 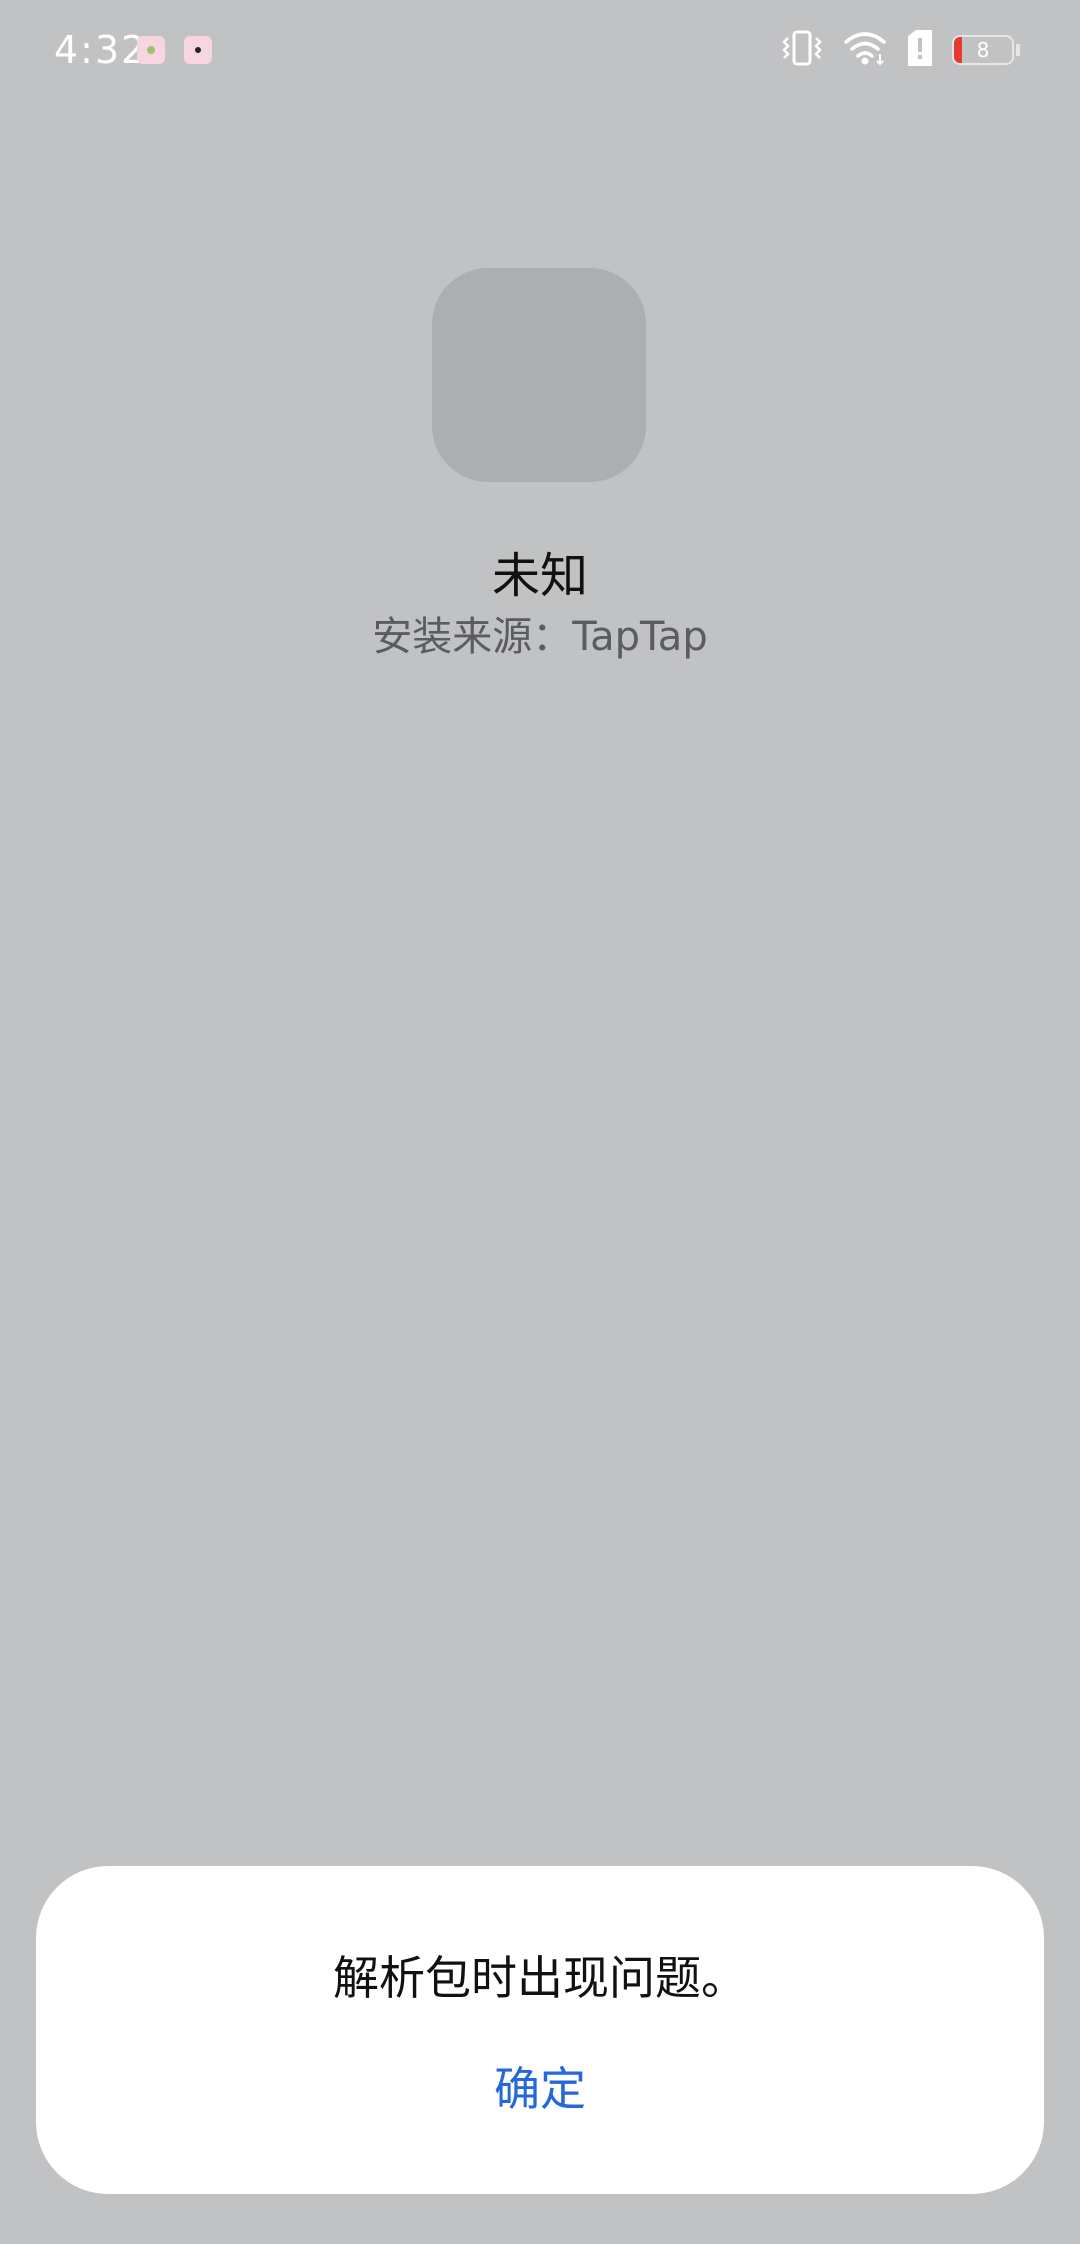 What do you see at coordinates (802, 50) in the screenshot?
I see `vibrate-icon` at bounding box center [802, 50].